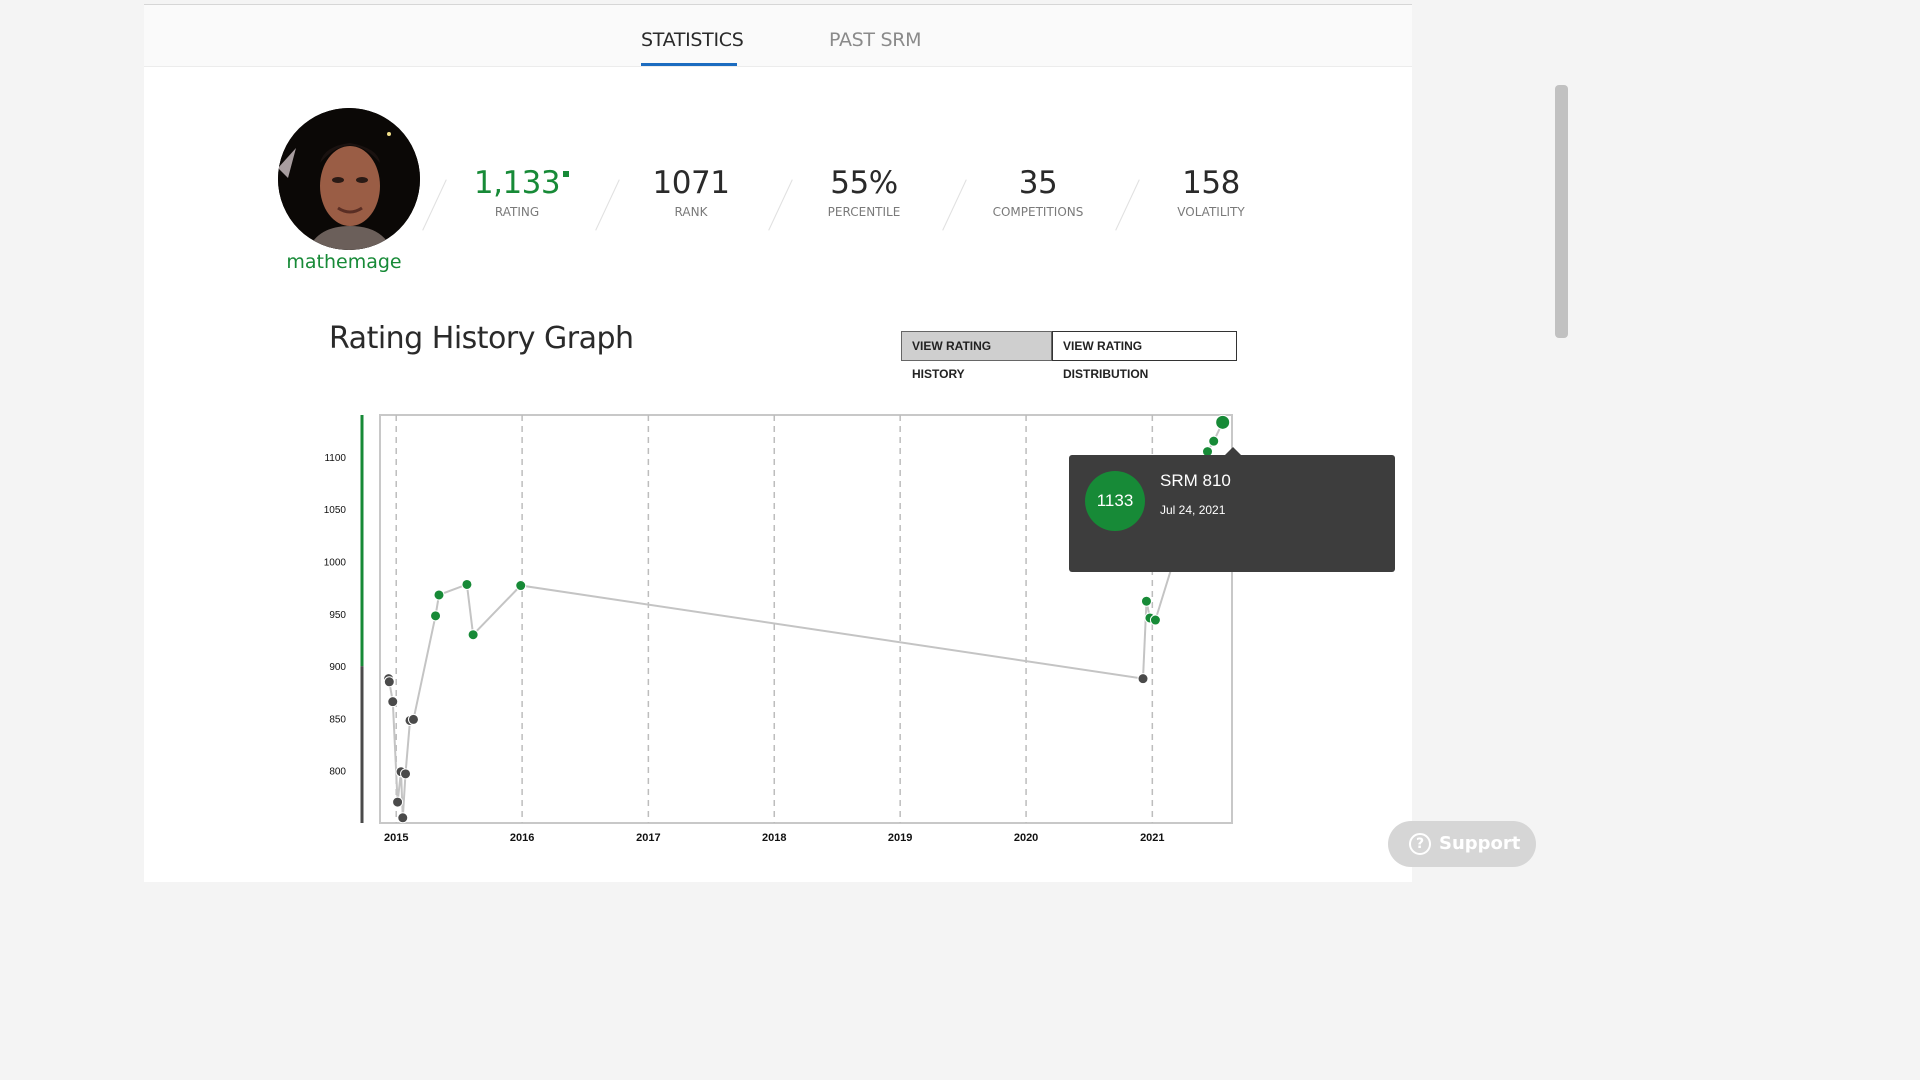 Image resolution: width=1920 pixels, height=1080 pixels. I want to click on question-circle-icon: ?, so click(1420, 844).